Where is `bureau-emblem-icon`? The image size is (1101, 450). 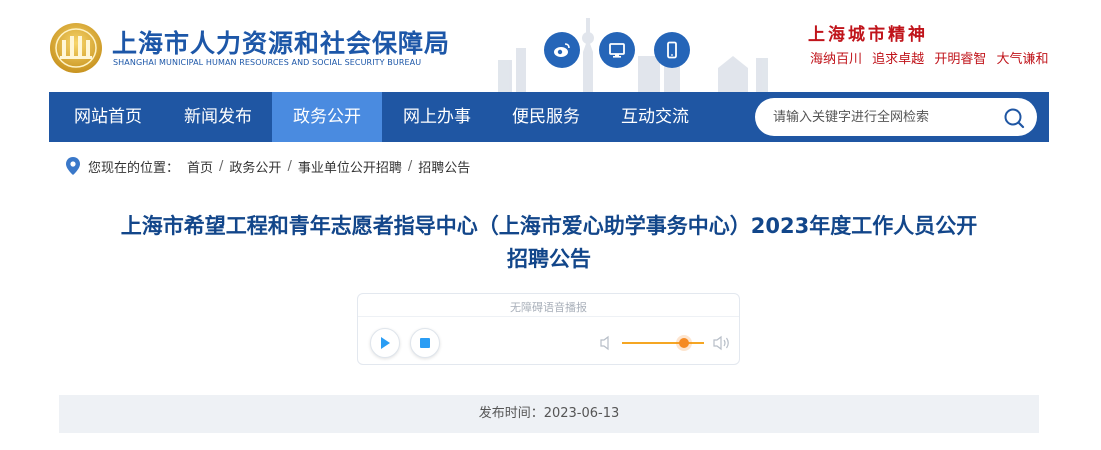
bureau-emblem-icon is located at coordinates (76, 48).